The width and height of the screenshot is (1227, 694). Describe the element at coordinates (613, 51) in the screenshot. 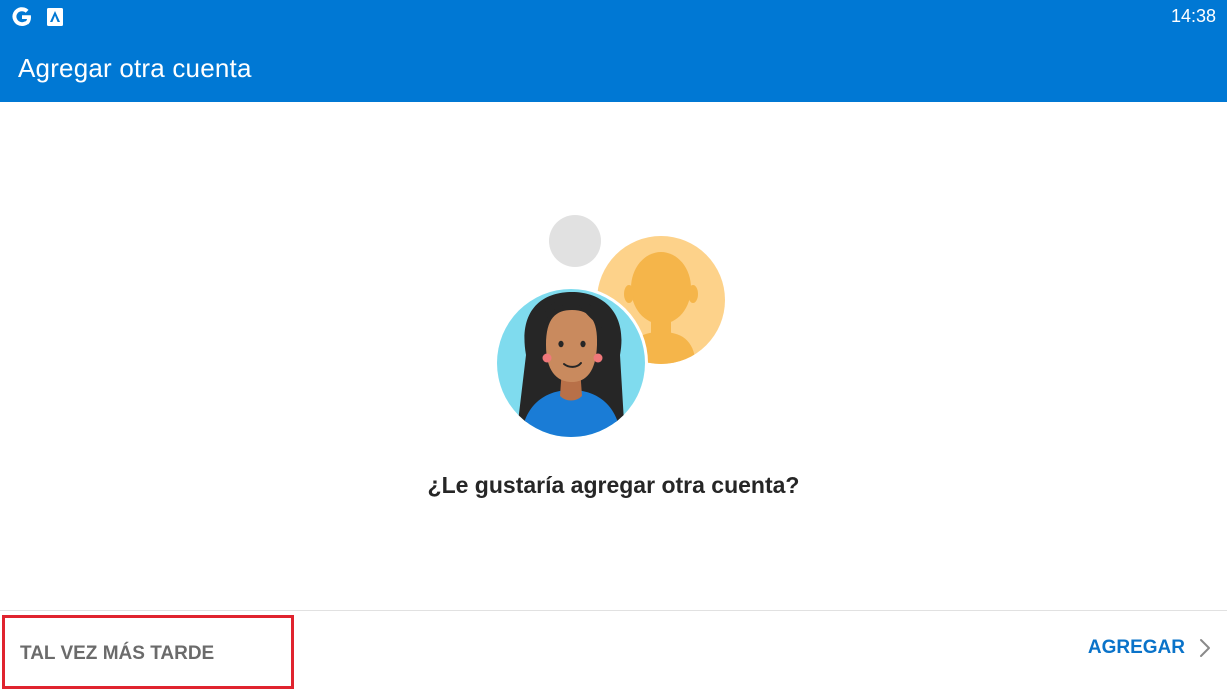

I see `app-header: 14:38 Agregar otra cuenta` at that location.